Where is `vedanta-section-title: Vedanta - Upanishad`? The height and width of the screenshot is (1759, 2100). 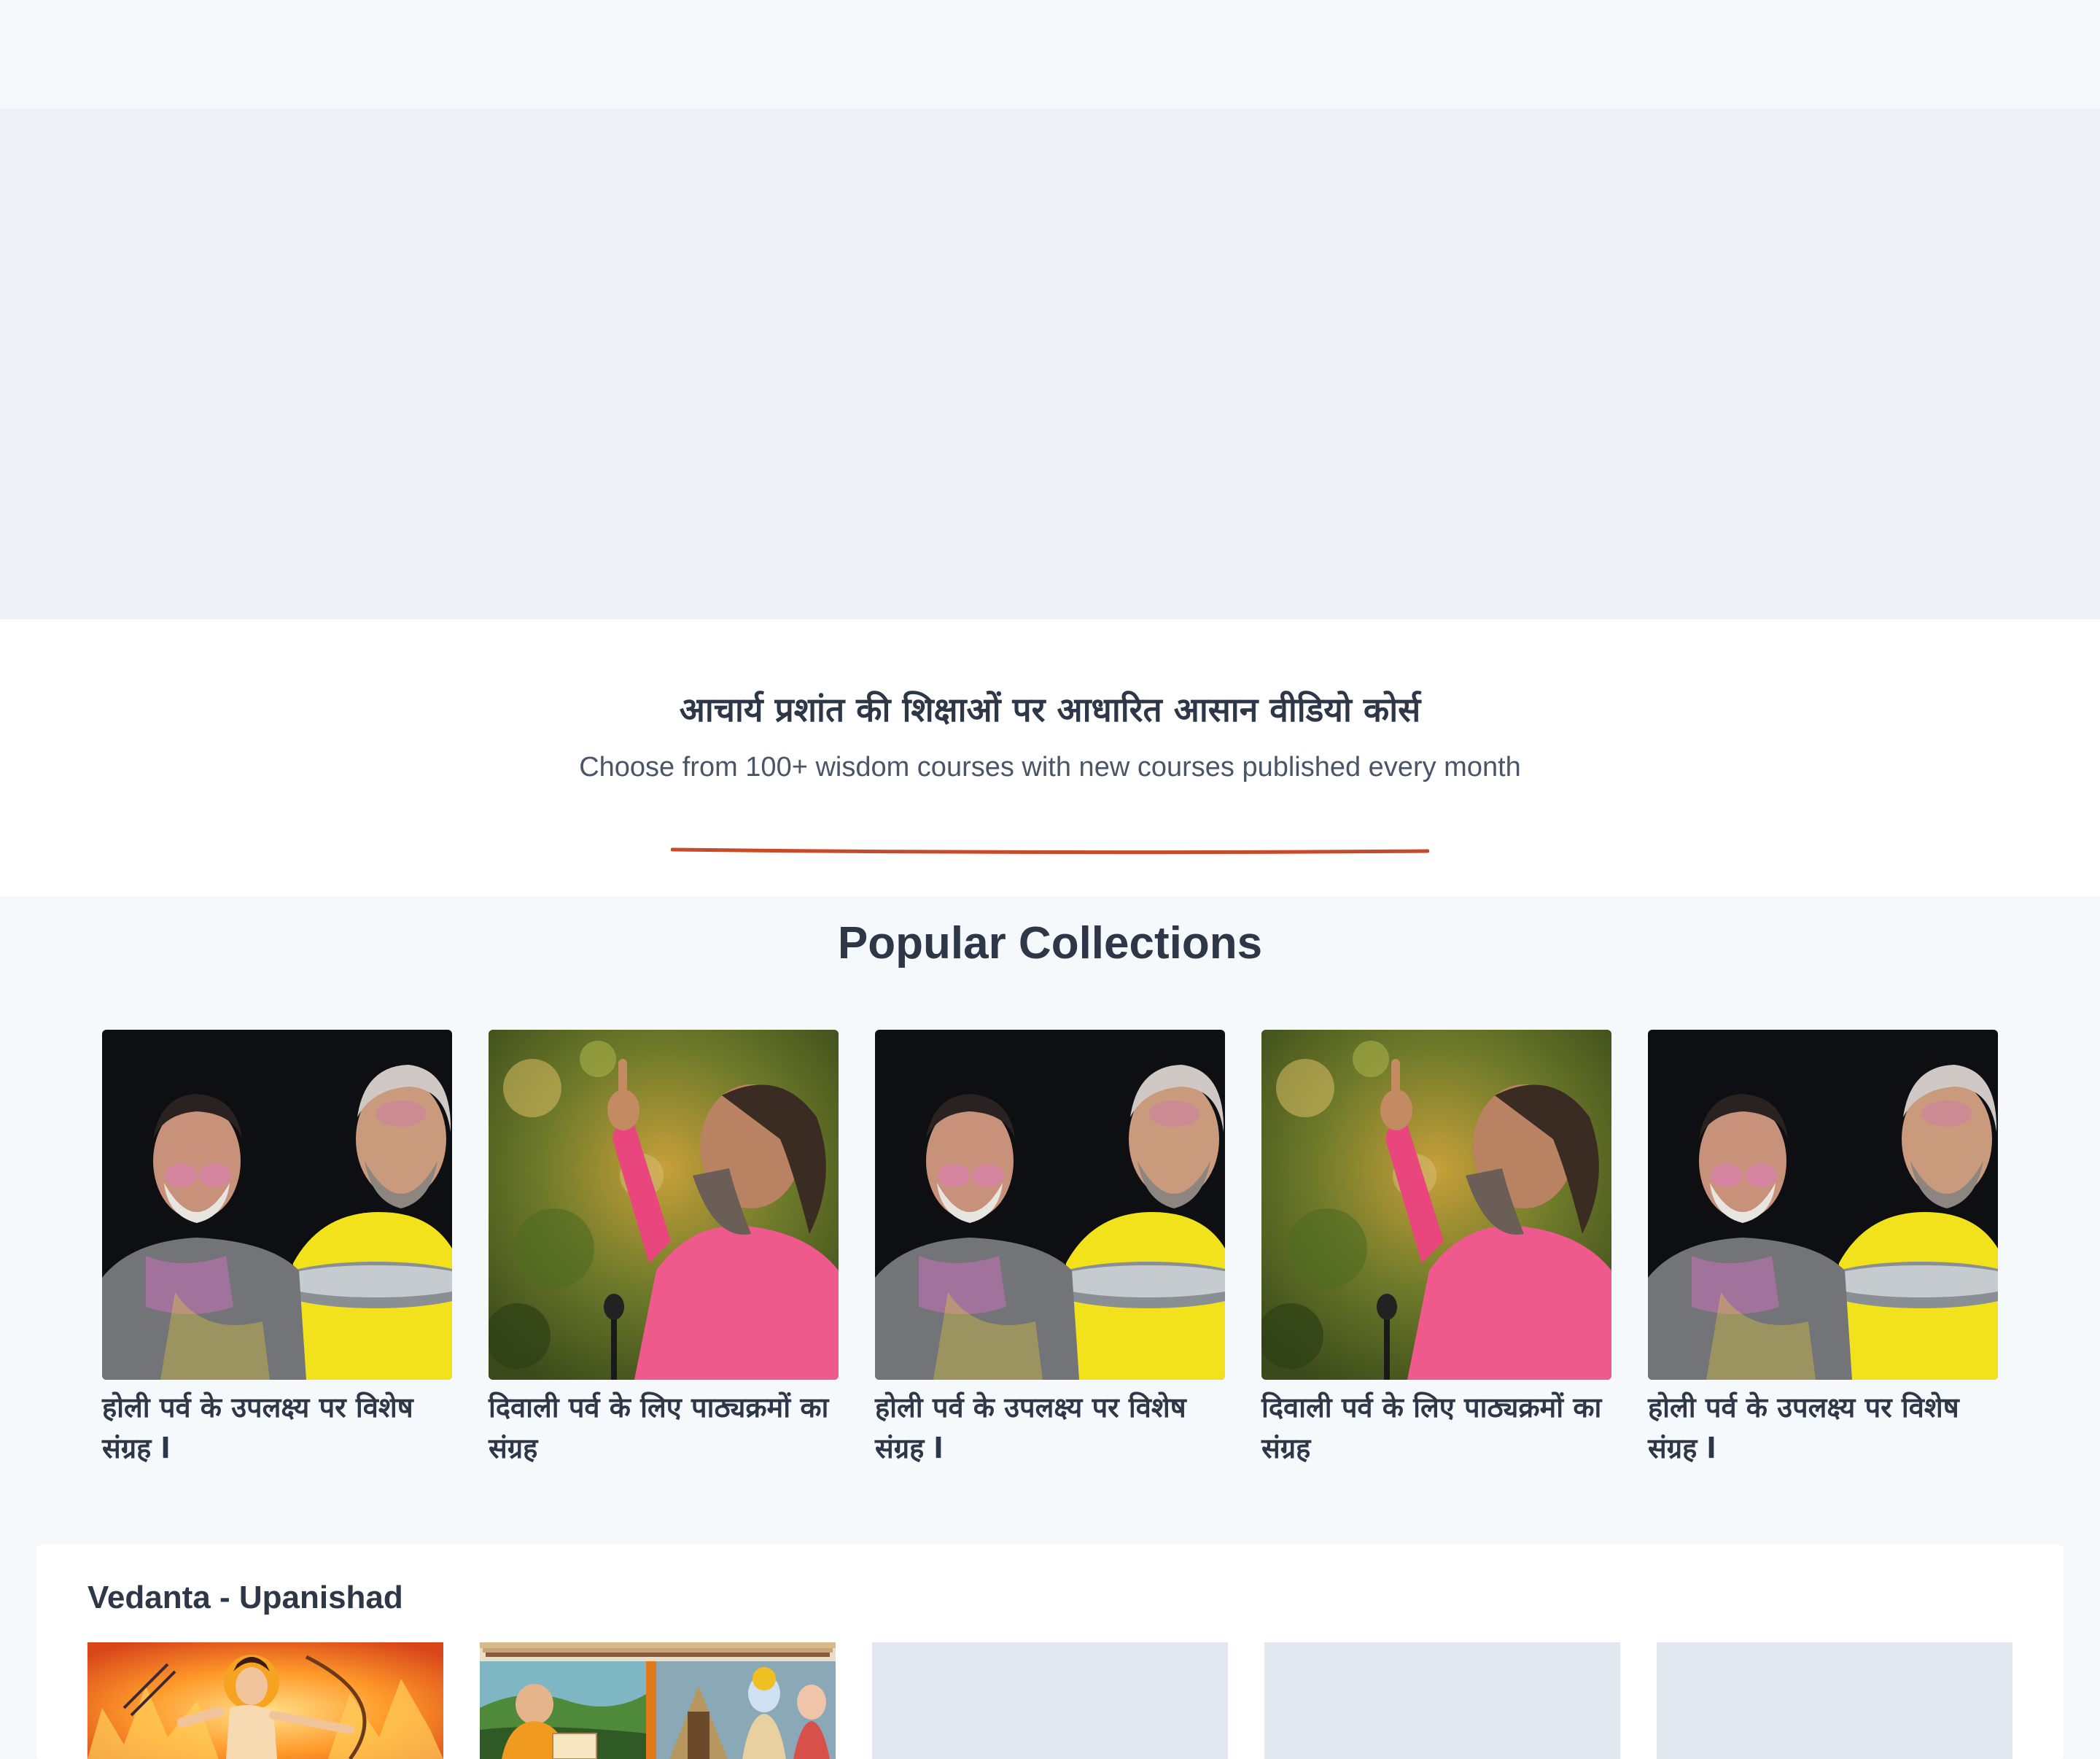
vedanta-section-title: Vedanta - Upanishad is located at coordinates (245, 1597).